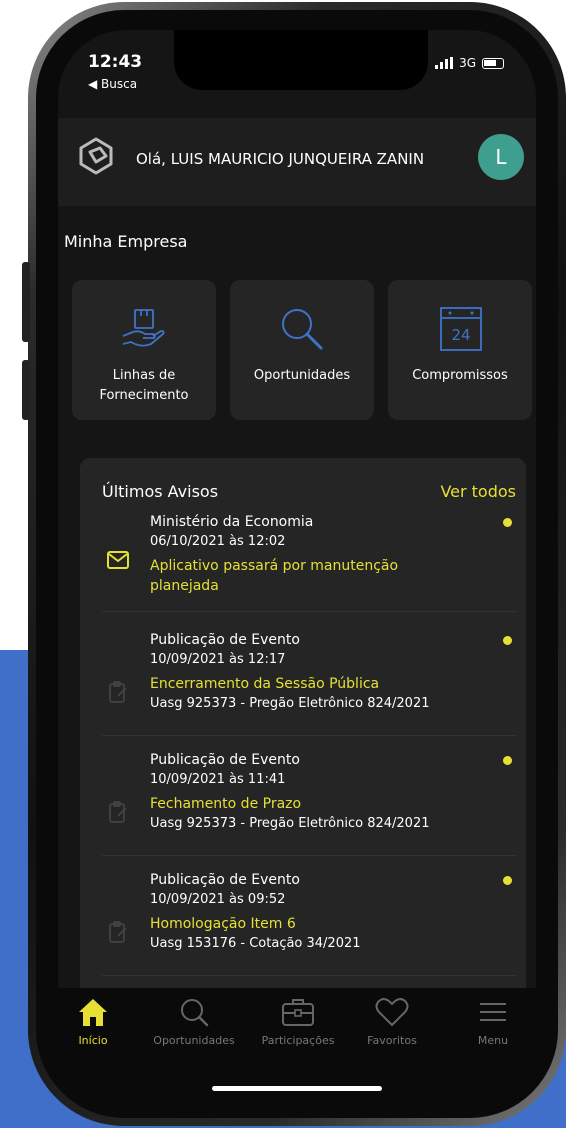 Image resolution: width=566 pixels, height=1128 pixels. What do you see at coordinates (144, 350) in the screenshot?
I see `card-linhas-de-fornecimento: Linhas de Fornecimento` at bounding box center [144, 350].